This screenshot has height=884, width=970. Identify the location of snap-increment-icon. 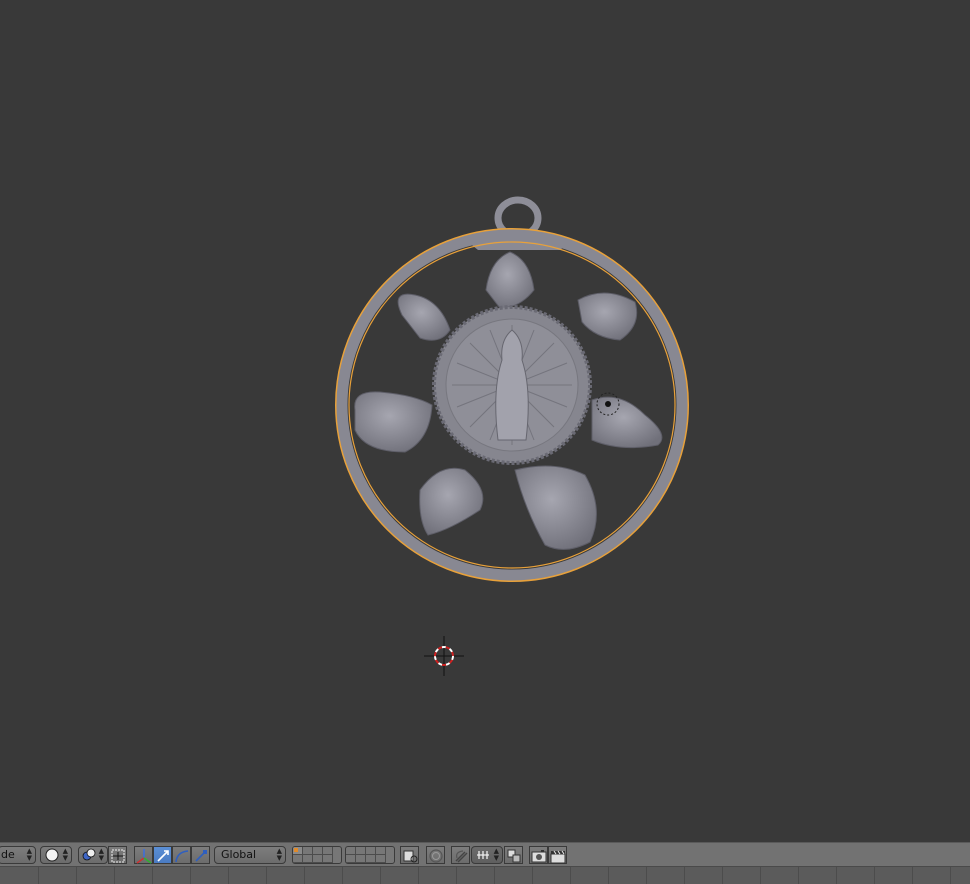
(483, 855).